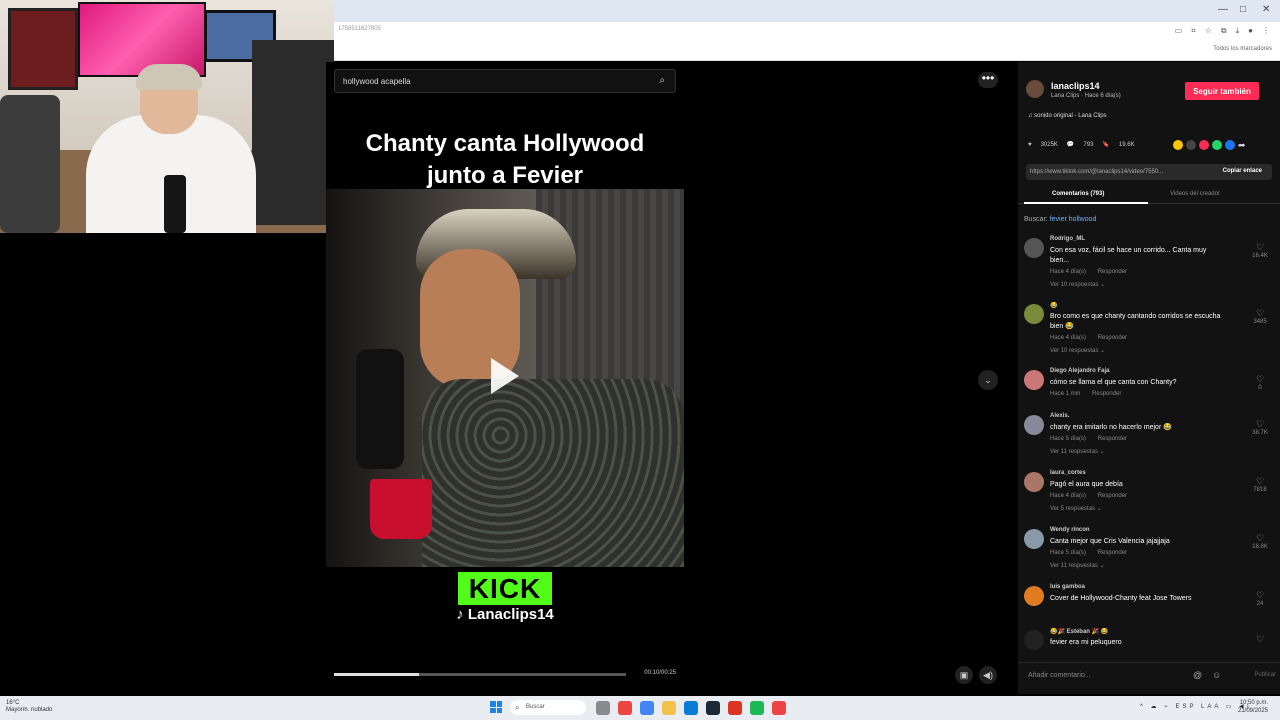 The image size is (1280, 720). I want to click on profile-icon: ●, so click(1250, 31).